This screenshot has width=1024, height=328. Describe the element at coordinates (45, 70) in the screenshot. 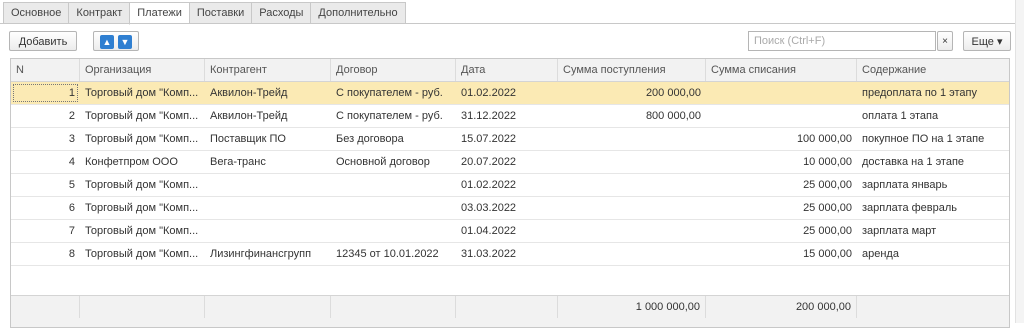

I see `column-header-number: N` at that location.